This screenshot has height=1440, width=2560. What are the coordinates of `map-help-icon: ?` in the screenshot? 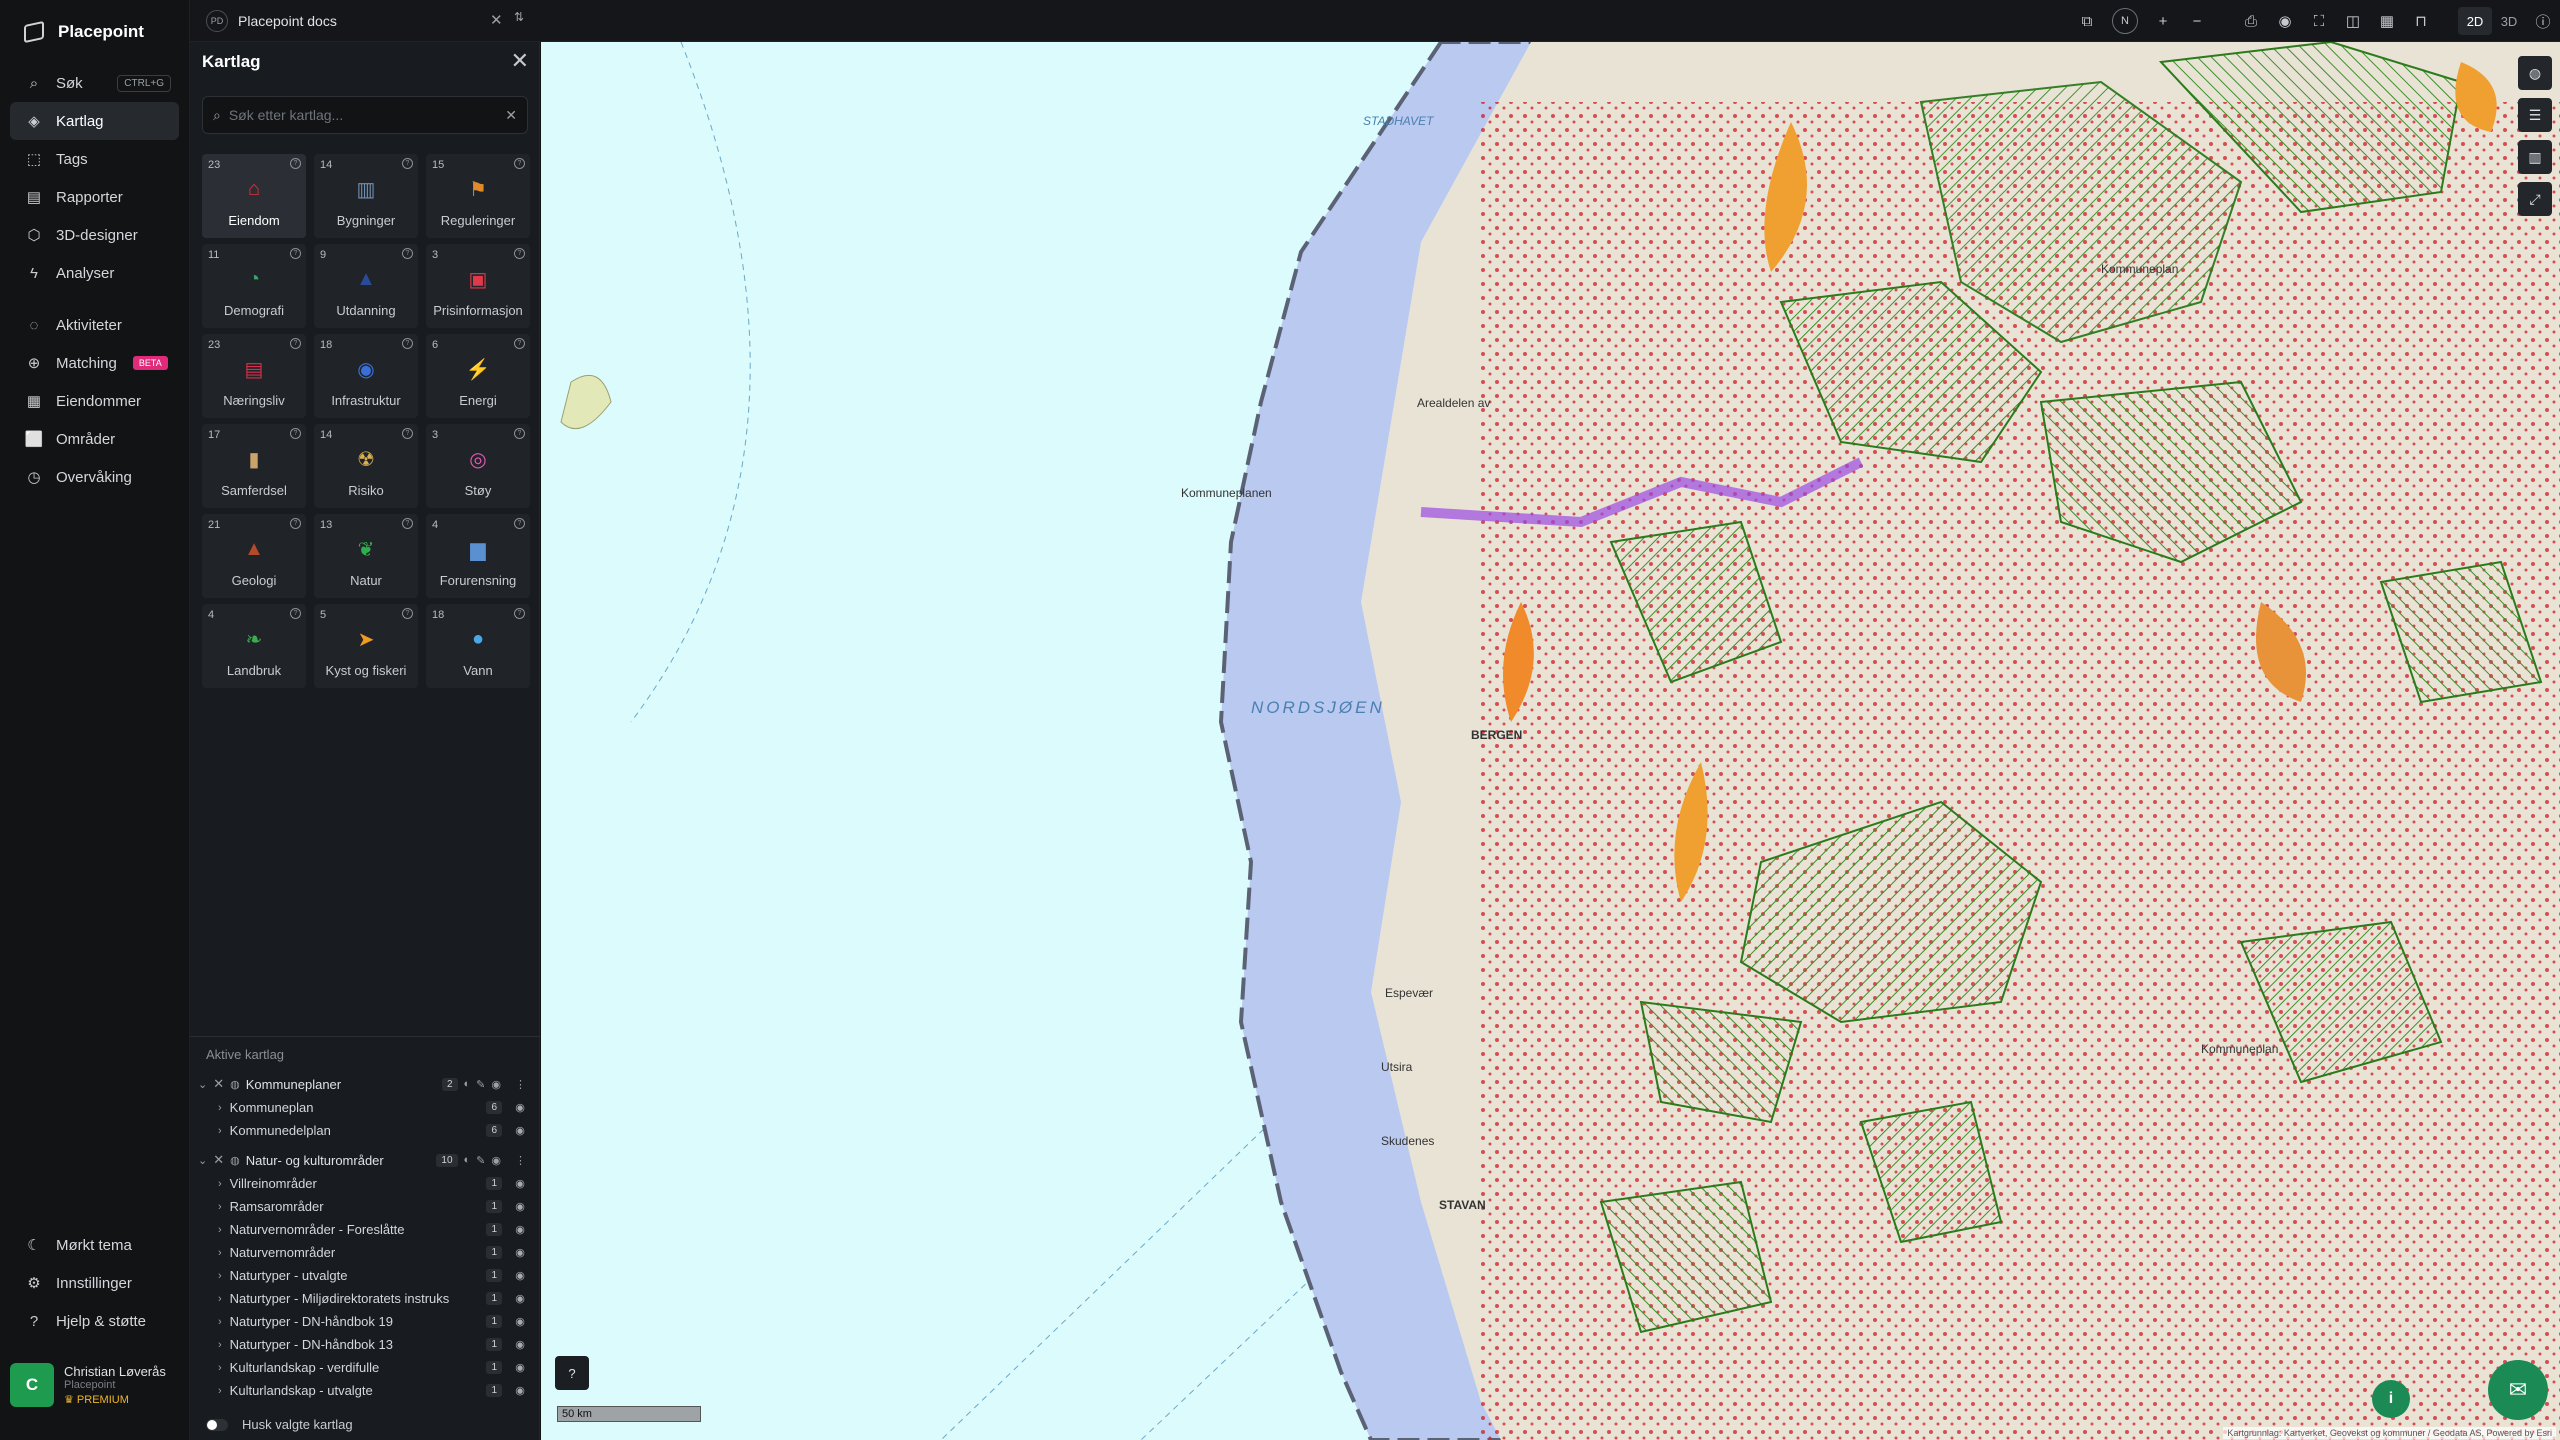 It's located at (572, 1373).